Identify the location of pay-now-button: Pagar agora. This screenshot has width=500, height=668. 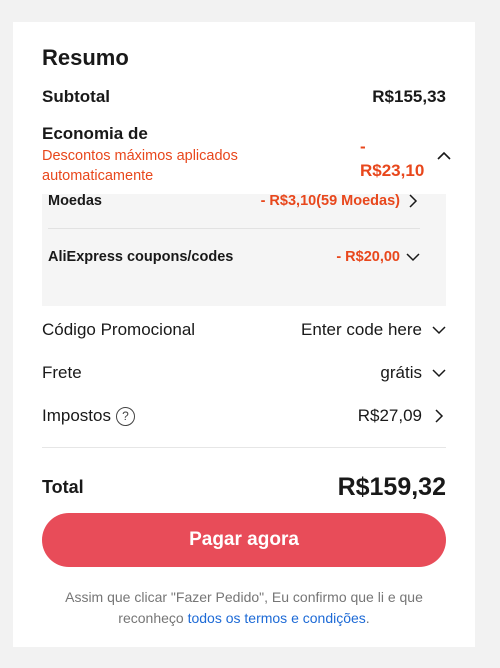
(244, 540).